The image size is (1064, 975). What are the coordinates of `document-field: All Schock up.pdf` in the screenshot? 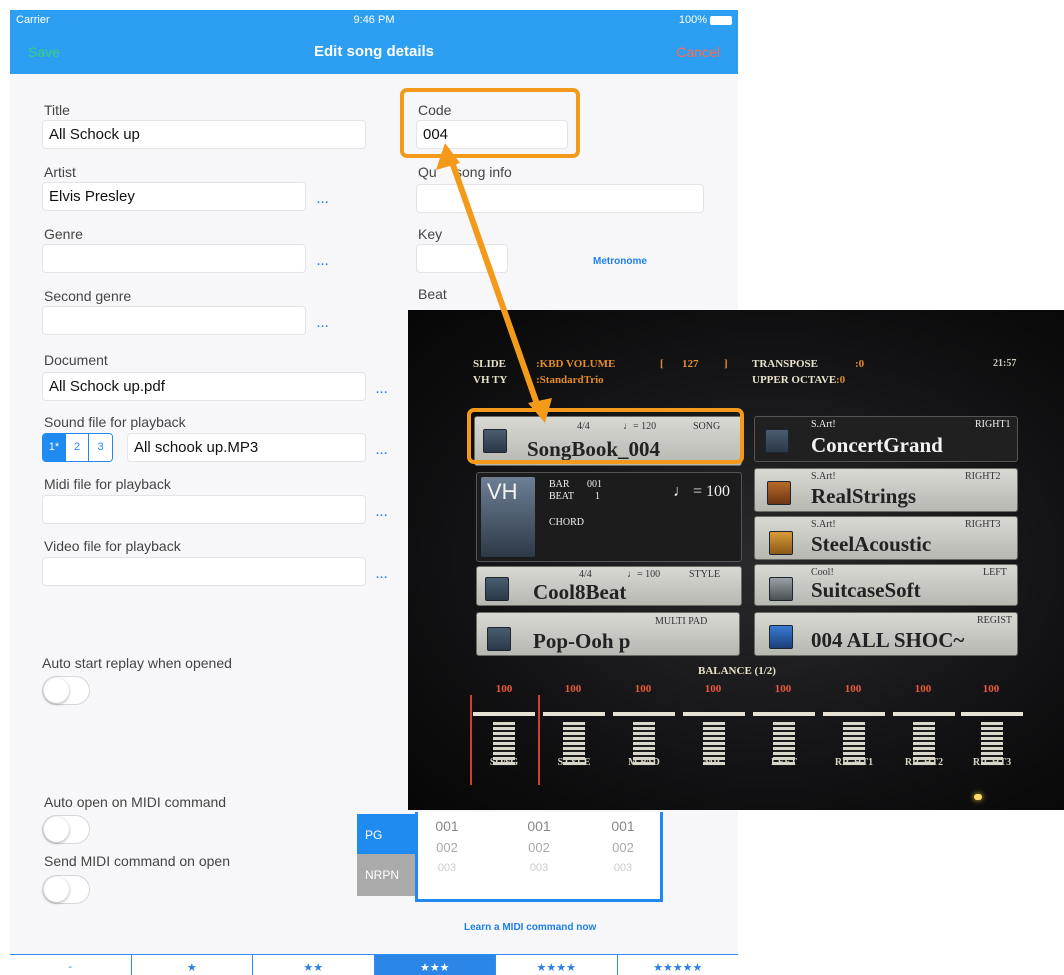 It's located at (204, 386).